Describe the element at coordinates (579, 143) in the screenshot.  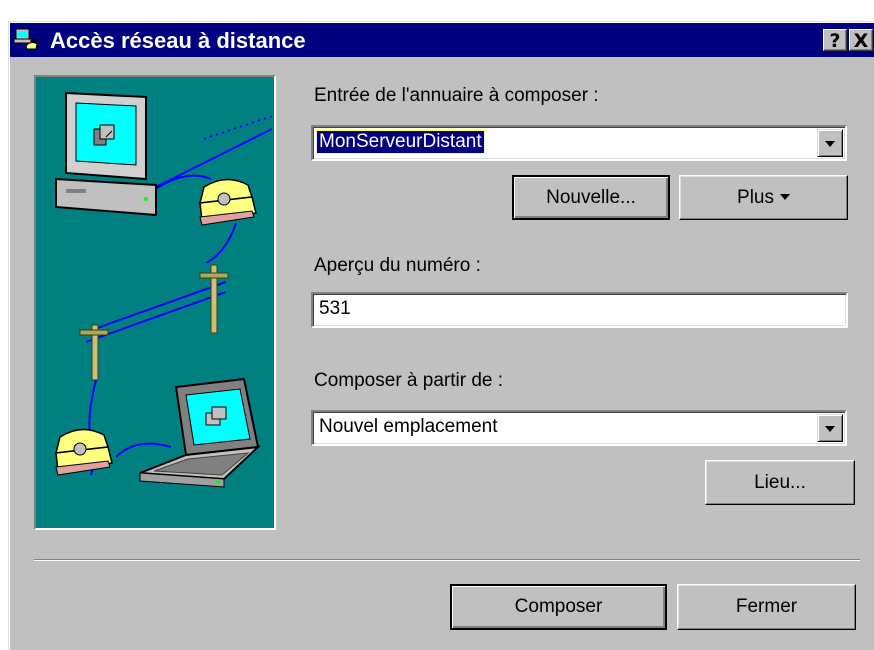
I see `phonebook-entry-combobox: MonServeurDistant` at that location.